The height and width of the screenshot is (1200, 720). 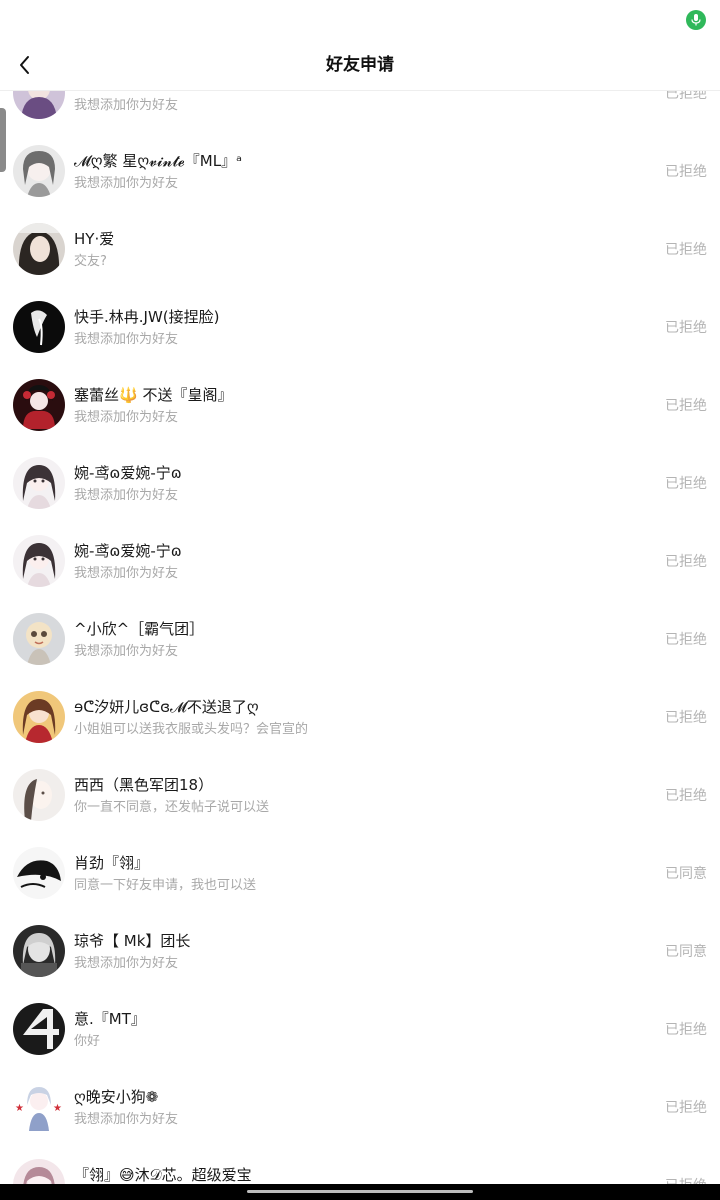 What do you see at coordinates (147, 317) in the screenshot?
I see `requester-name: 快手.林冉.JW(接捏脸)` at bounding box center [147, 317].